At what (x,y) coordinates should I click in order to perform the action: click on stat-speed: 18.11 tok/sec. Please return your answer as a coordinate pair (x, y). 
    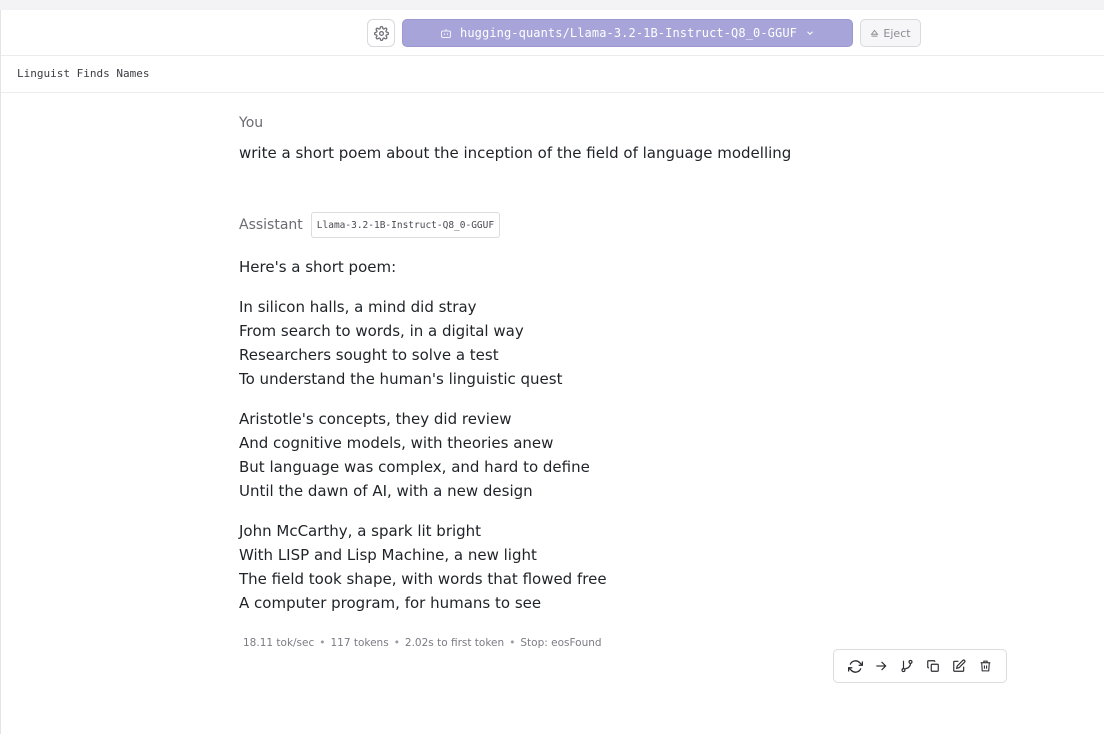
    Looking at the image, I should click on (279, 643).